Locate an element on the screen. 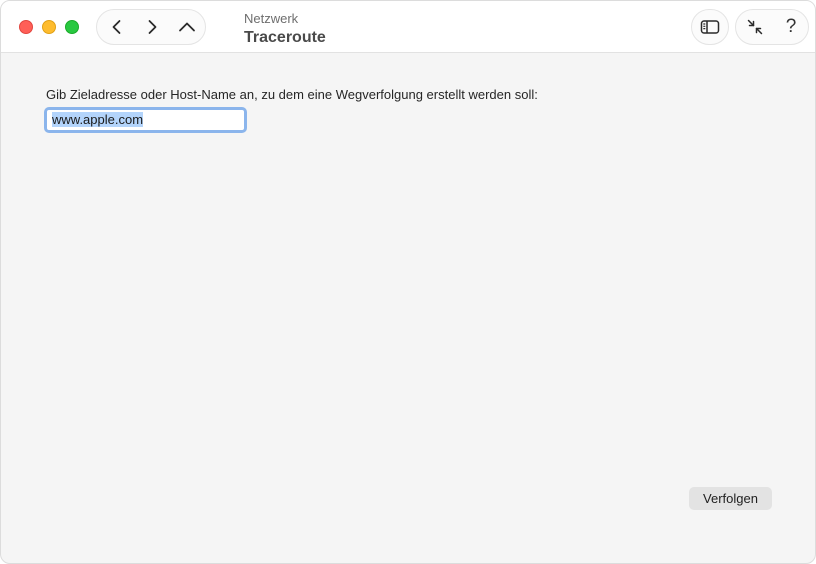  shrink-arrows-icon is located at coordinates (755, 27).